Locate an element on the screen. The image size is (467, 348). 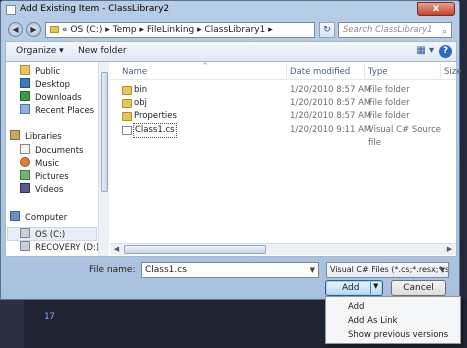
nav-item-public: Public is located at coordinates (40, 71).